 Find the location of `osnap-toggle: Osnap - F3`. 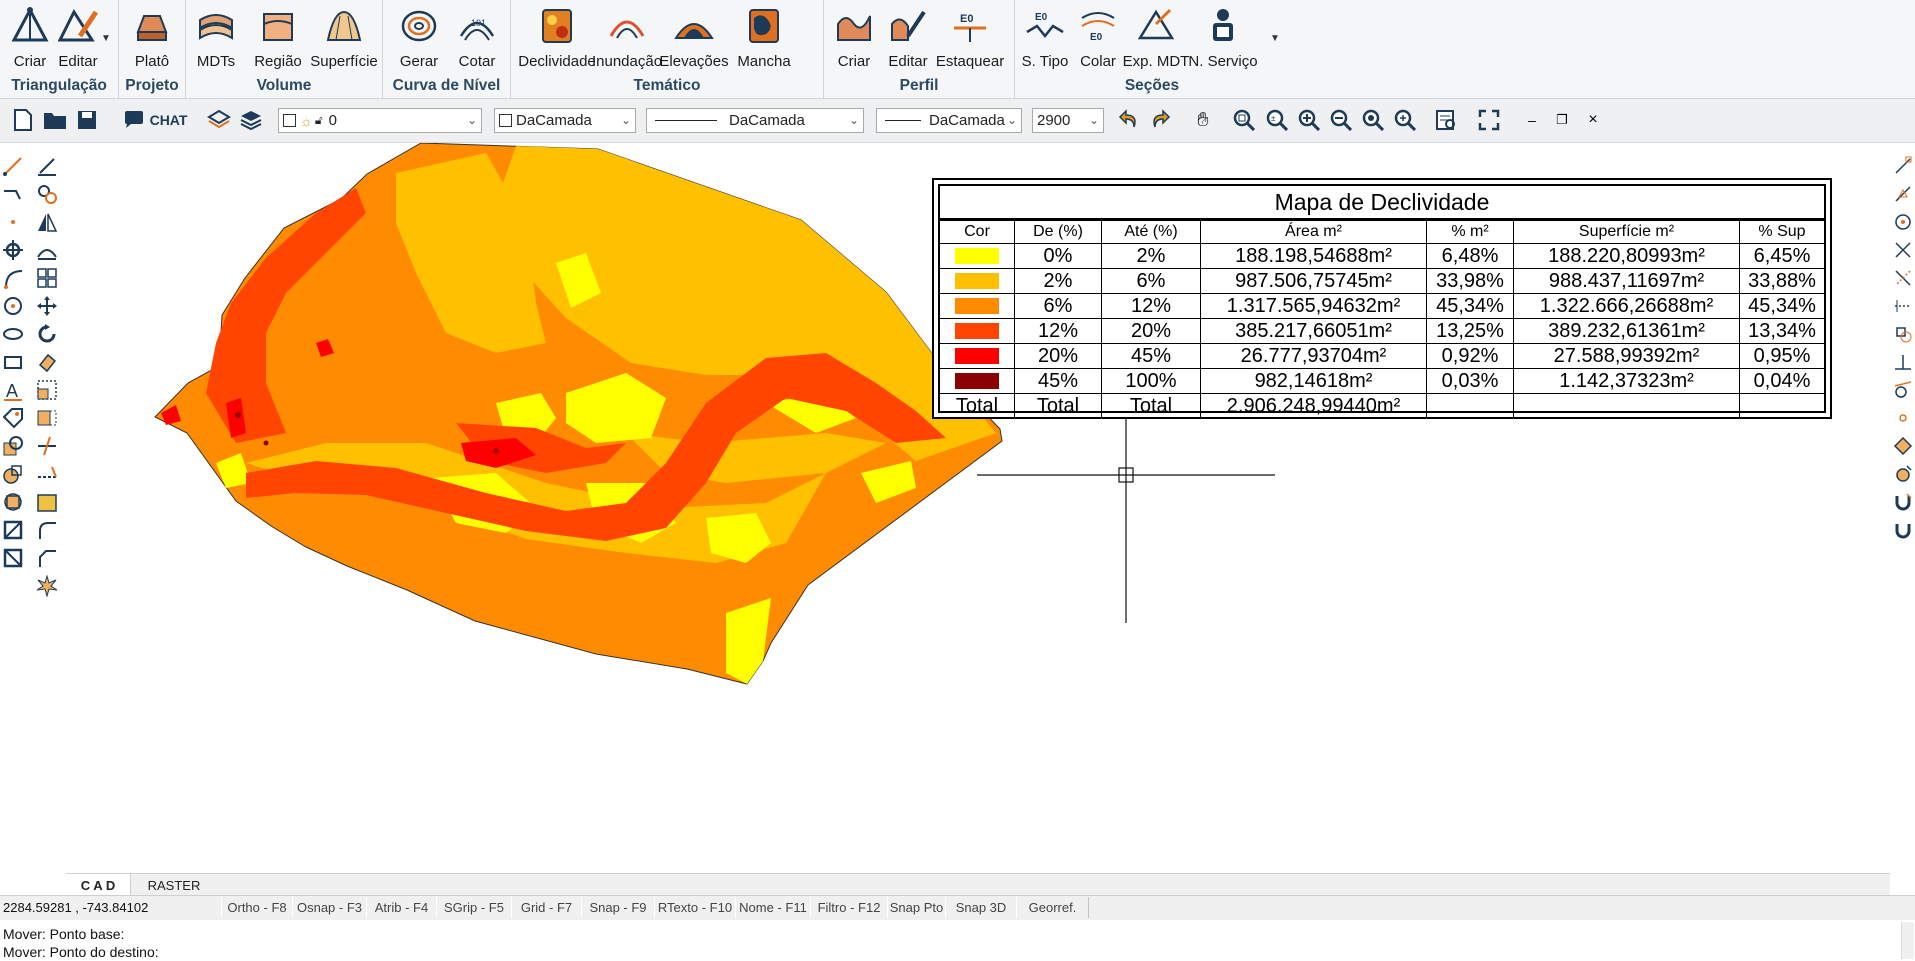

osnap-toggle: Osnap - F3 is located at coordinates (329, 907).